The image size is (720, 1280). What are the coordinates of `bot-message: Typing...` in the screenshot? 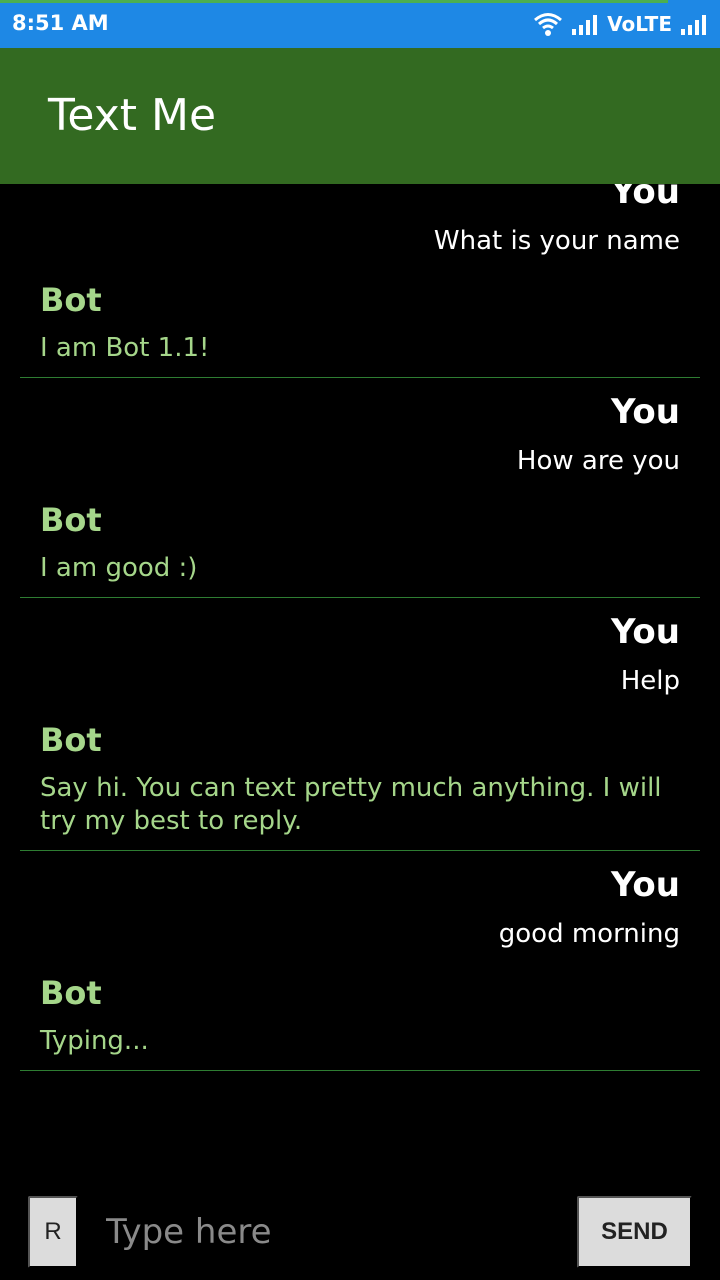 It's located at (94, 1041).